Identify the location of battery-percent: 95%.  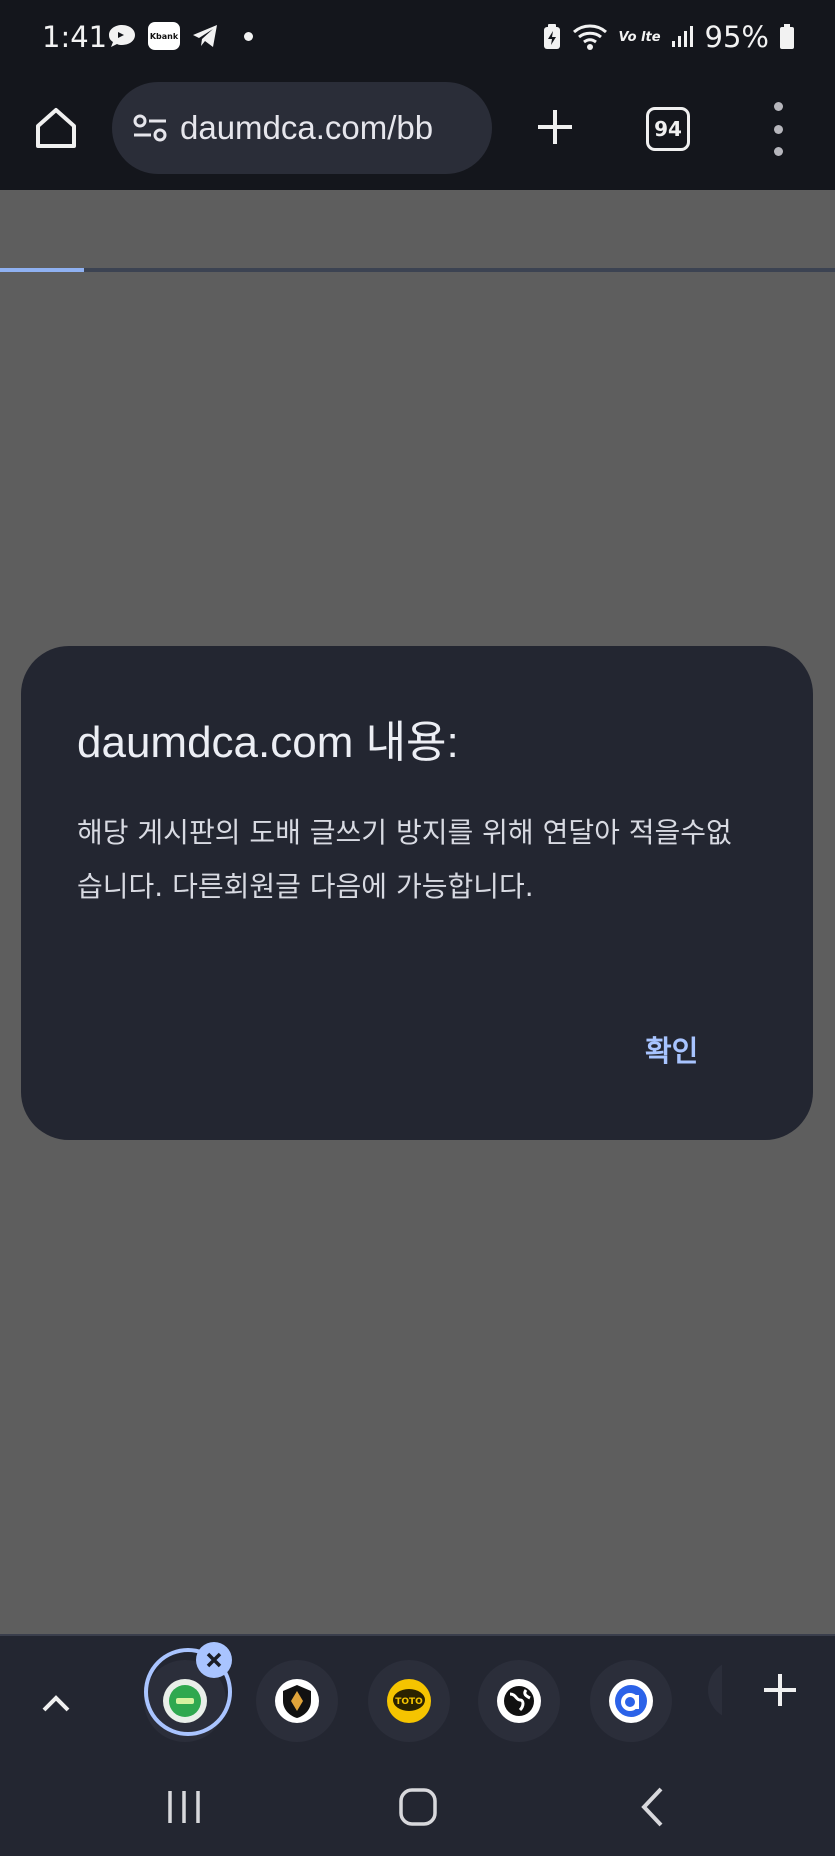
(736, 37).